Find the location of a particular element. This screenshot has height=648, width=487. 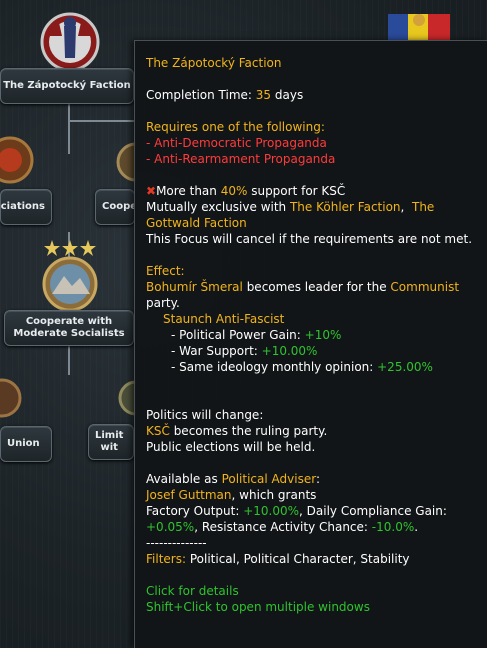

trait-value: +10% is located at coordinates (323, 335).